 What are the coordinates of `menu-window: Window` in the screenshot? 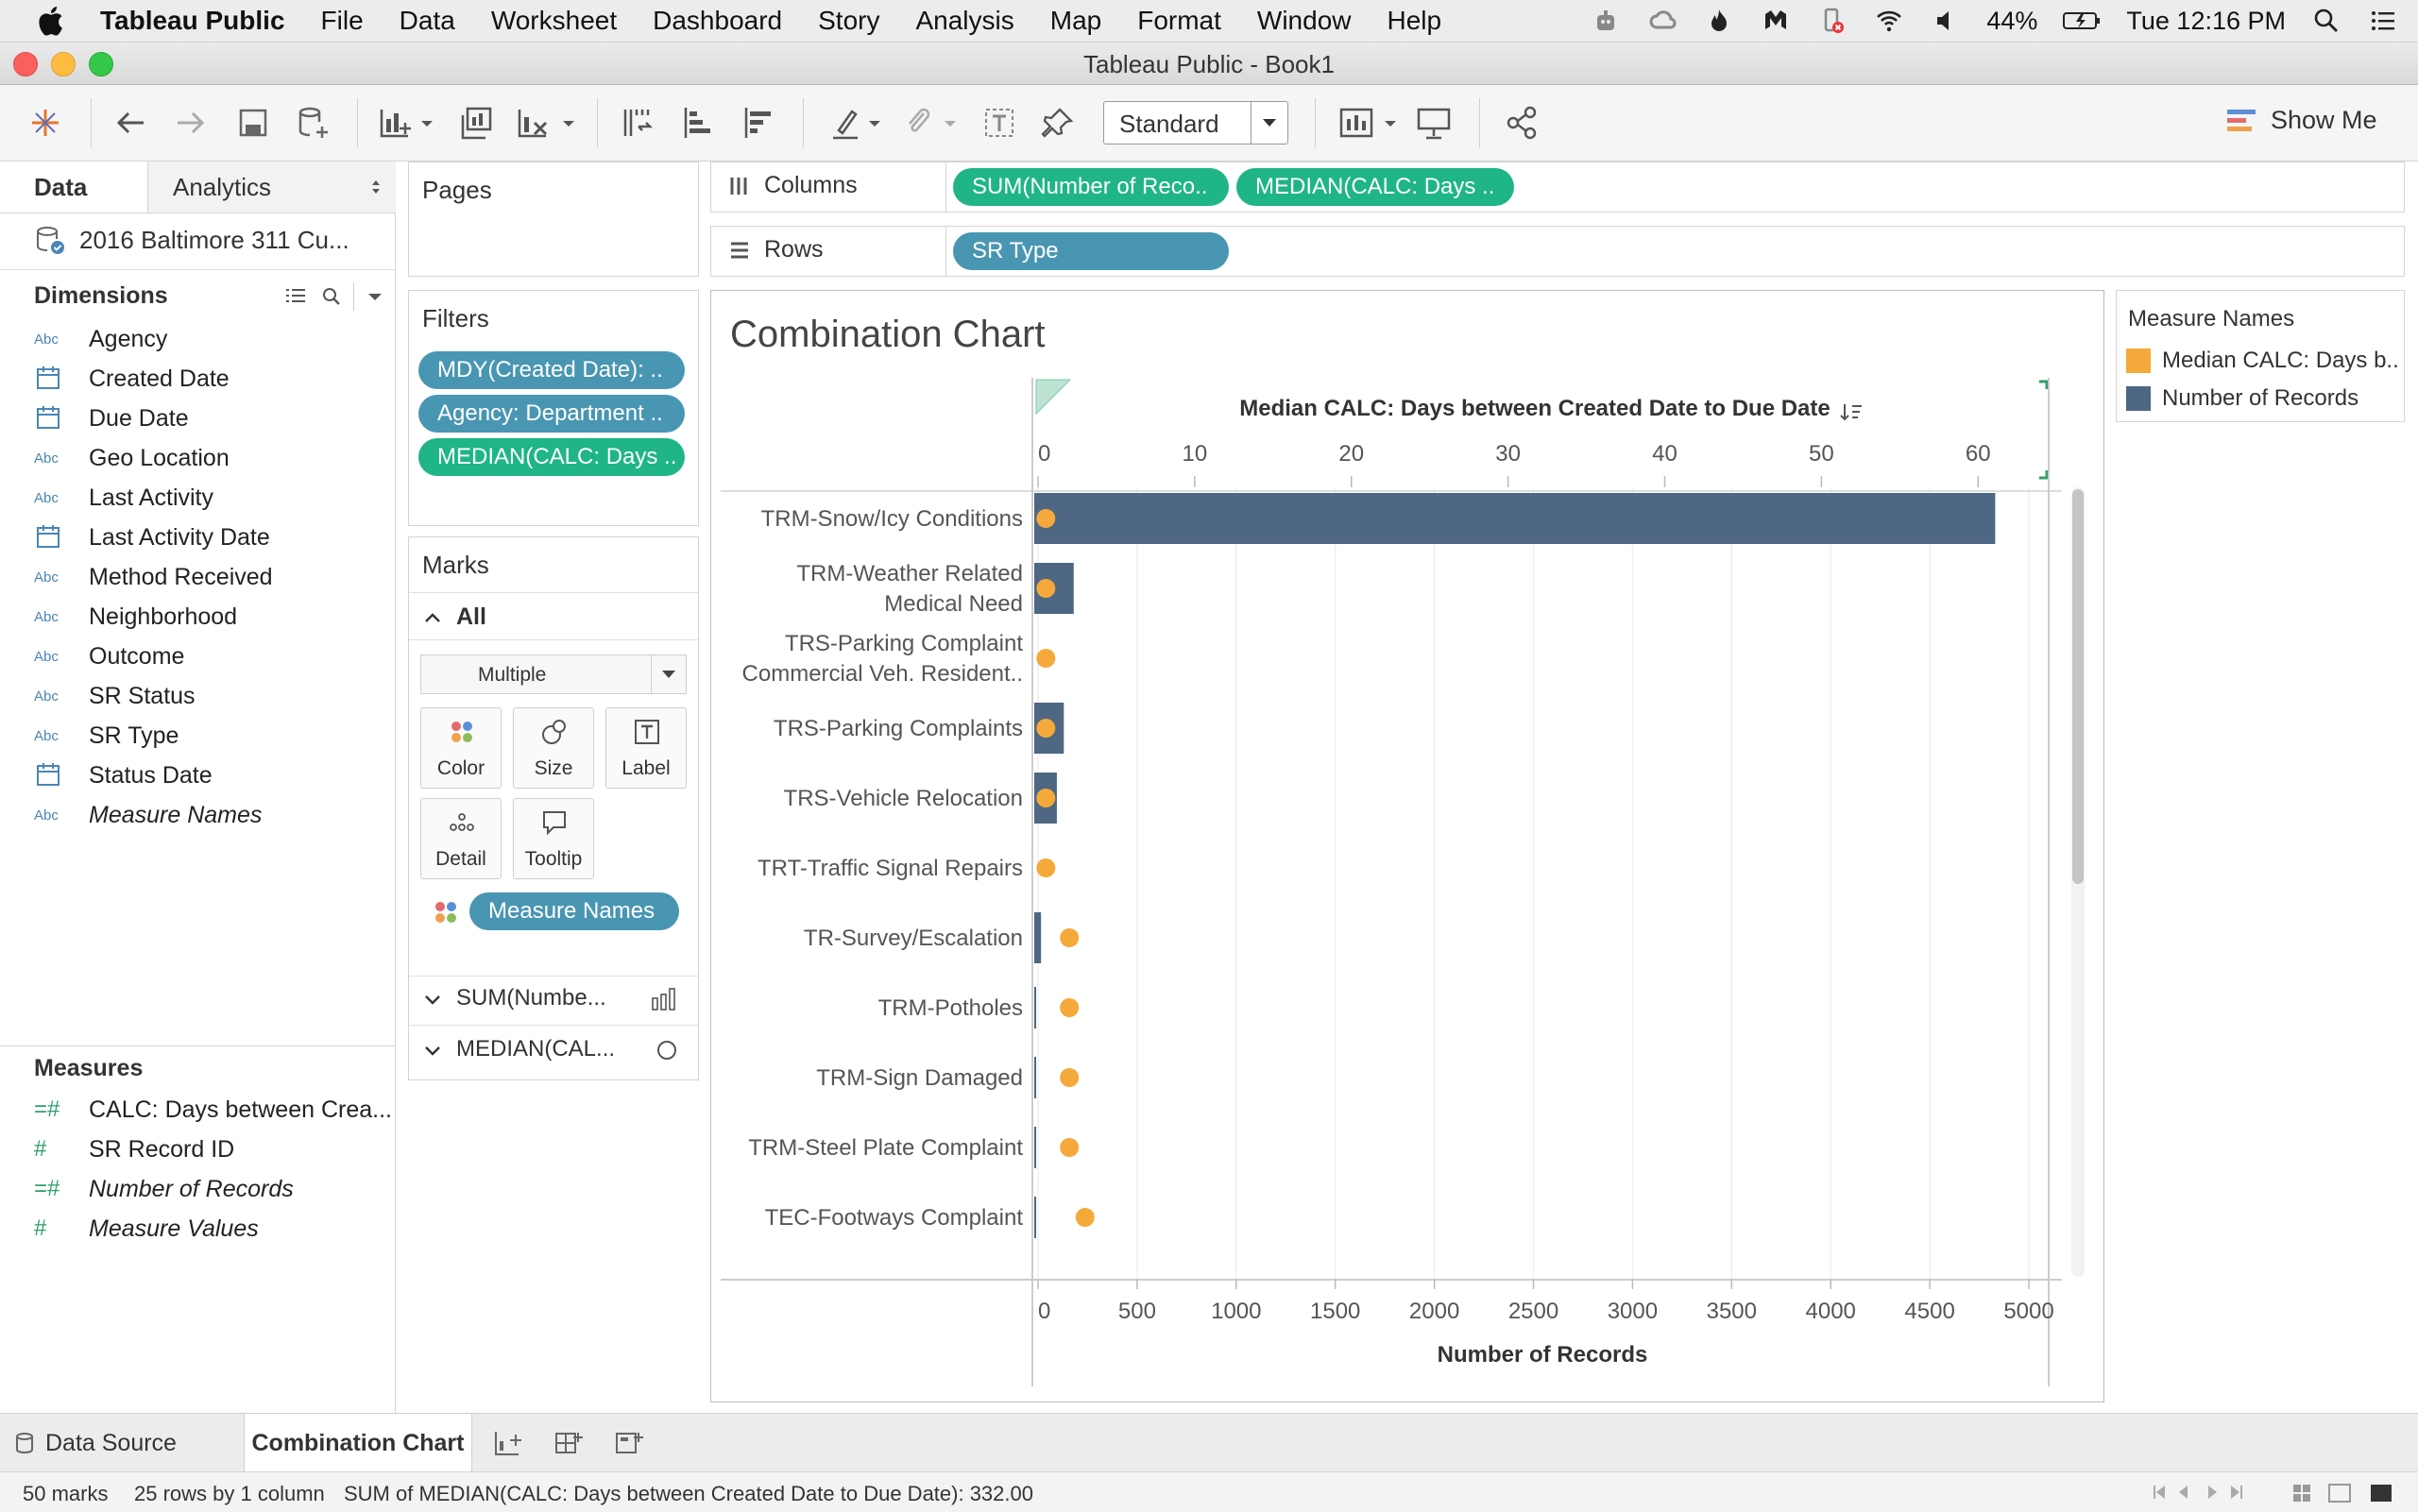 It's located at (1305, 21).